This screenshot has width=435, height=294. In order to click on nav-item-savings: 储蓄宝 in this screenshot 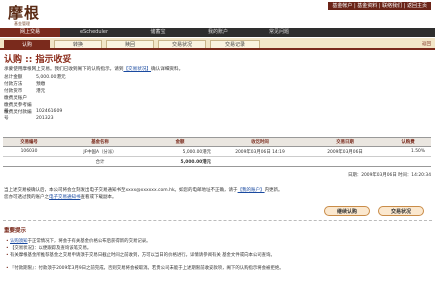, I will do `click(158, 32)`.